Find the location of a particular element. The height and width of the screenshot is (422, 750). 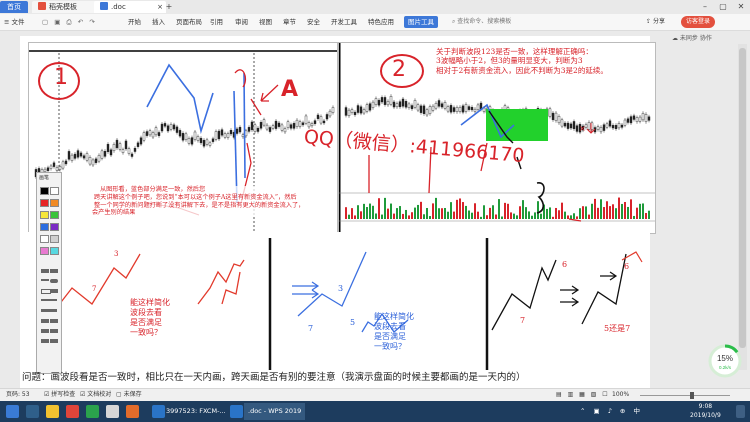

wave-label: 3 is located at coordinates (116, 254).